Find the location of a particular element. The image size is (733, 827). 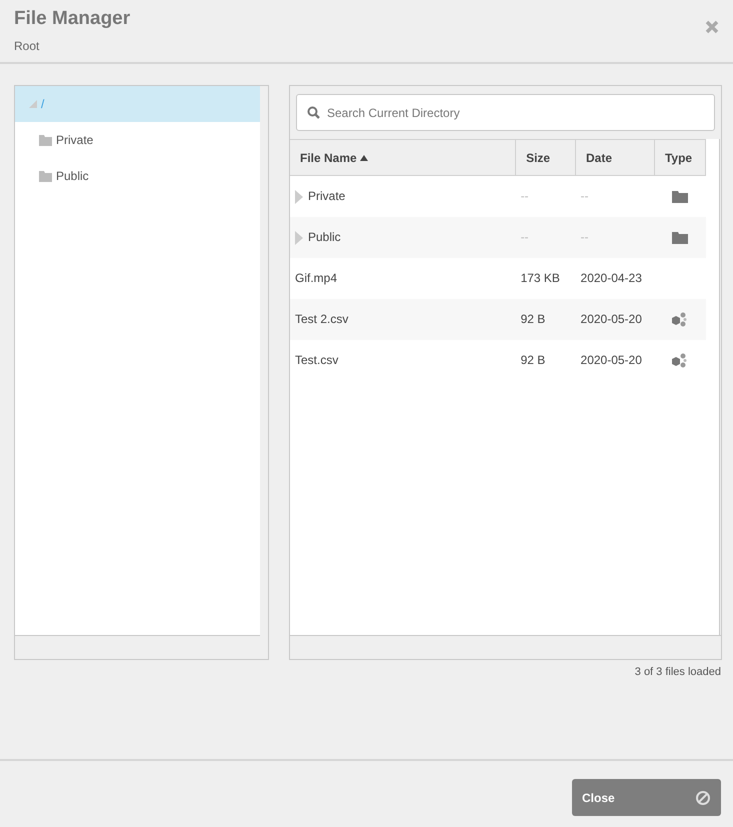

column-header: Date is located at coordinates (615, 158).